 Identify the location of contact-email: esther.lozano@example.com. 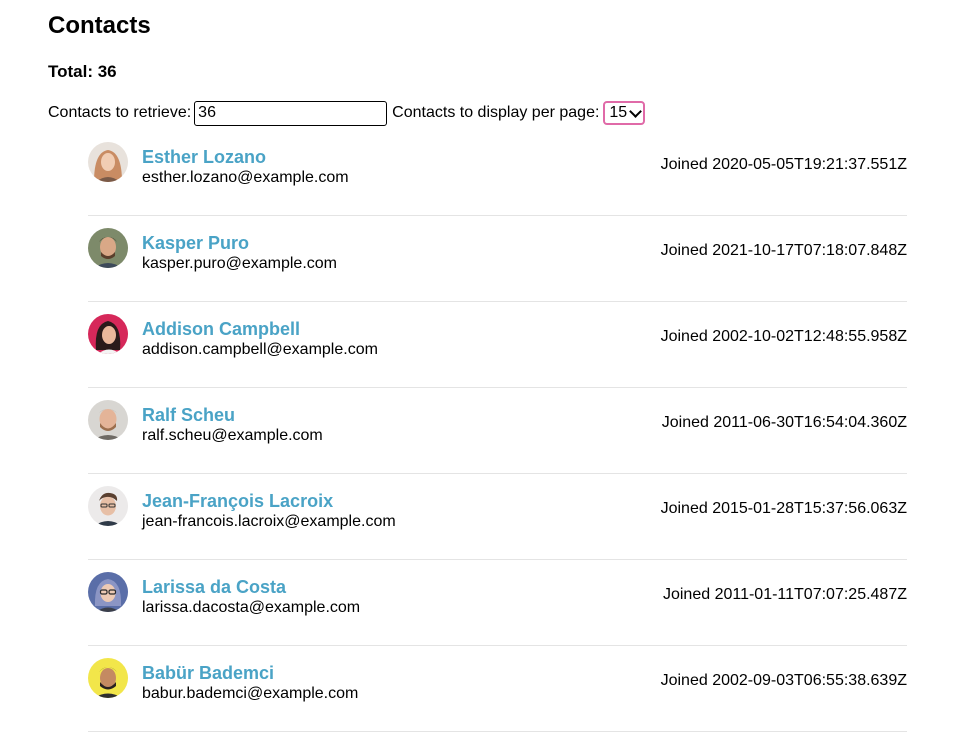
(245, 177).